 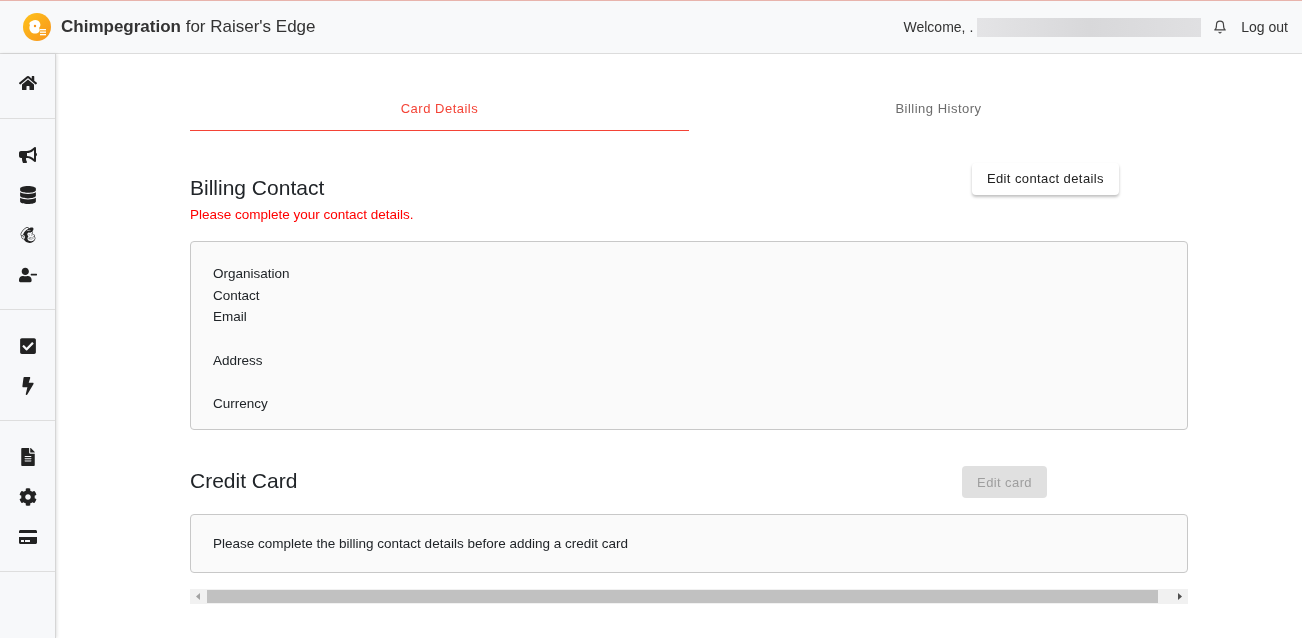 I want to click on megaphone-icon, so click(x=27, y=155).